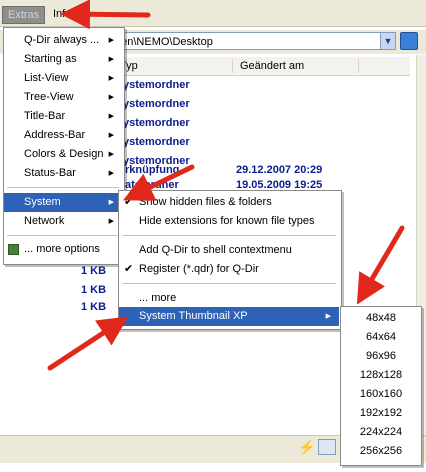  What do you see at coordinates (381, 356) in the screenshot?
I see `thumb-size-96: 96x96` at bounding box center [381, 356].